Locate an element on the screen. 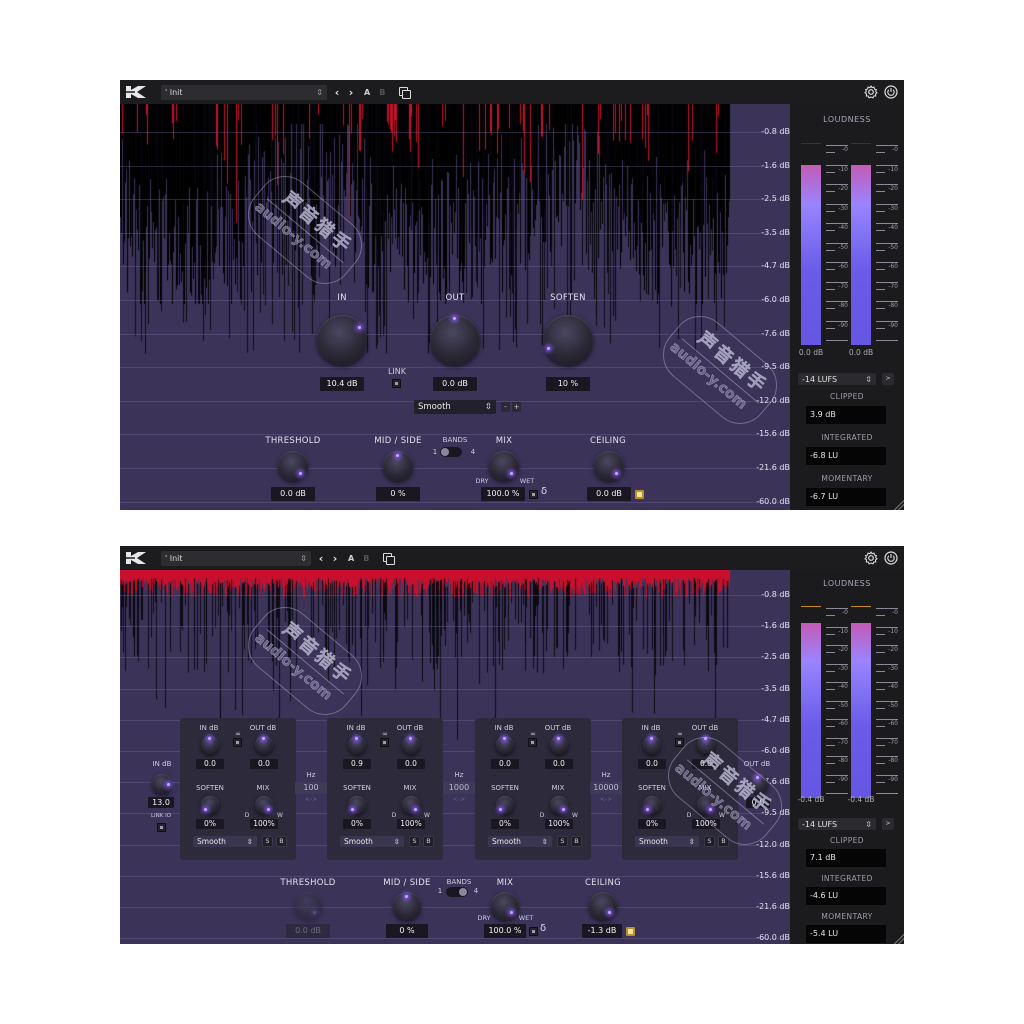 This screenshot has width=1024, height=1024. link-toggle is located at coordinates (396, 383).